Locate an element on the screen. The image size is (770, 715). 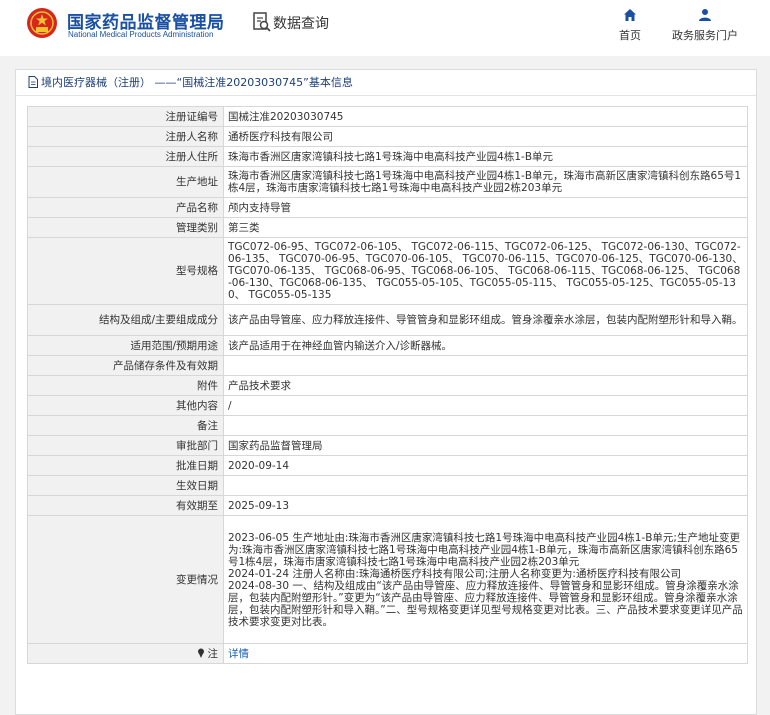
field-value: 2025-09-13 is located at coordinates (485, 505).